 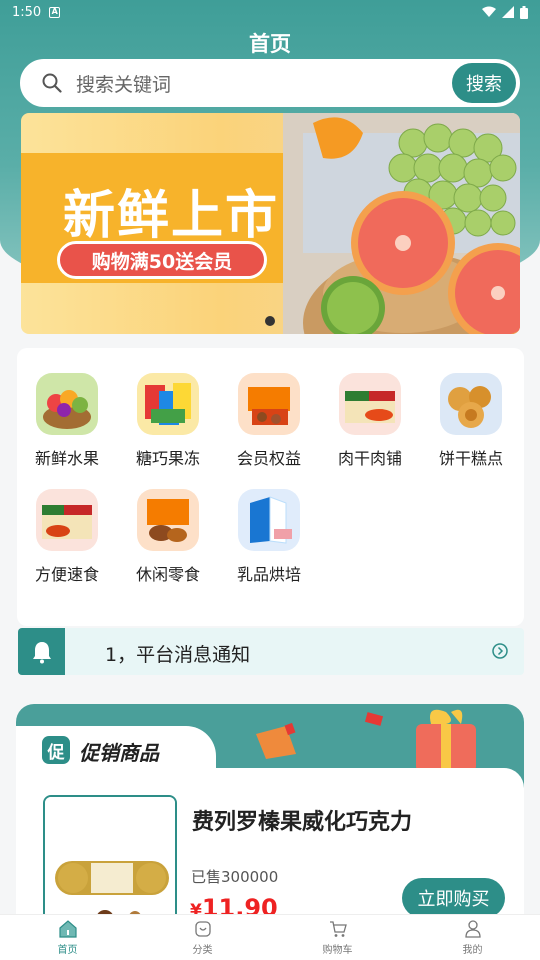 What do you see at coordinates (167, 574) in the screenshot?
I see `category-label: 休闲零食` at bounding box center [167, 574].